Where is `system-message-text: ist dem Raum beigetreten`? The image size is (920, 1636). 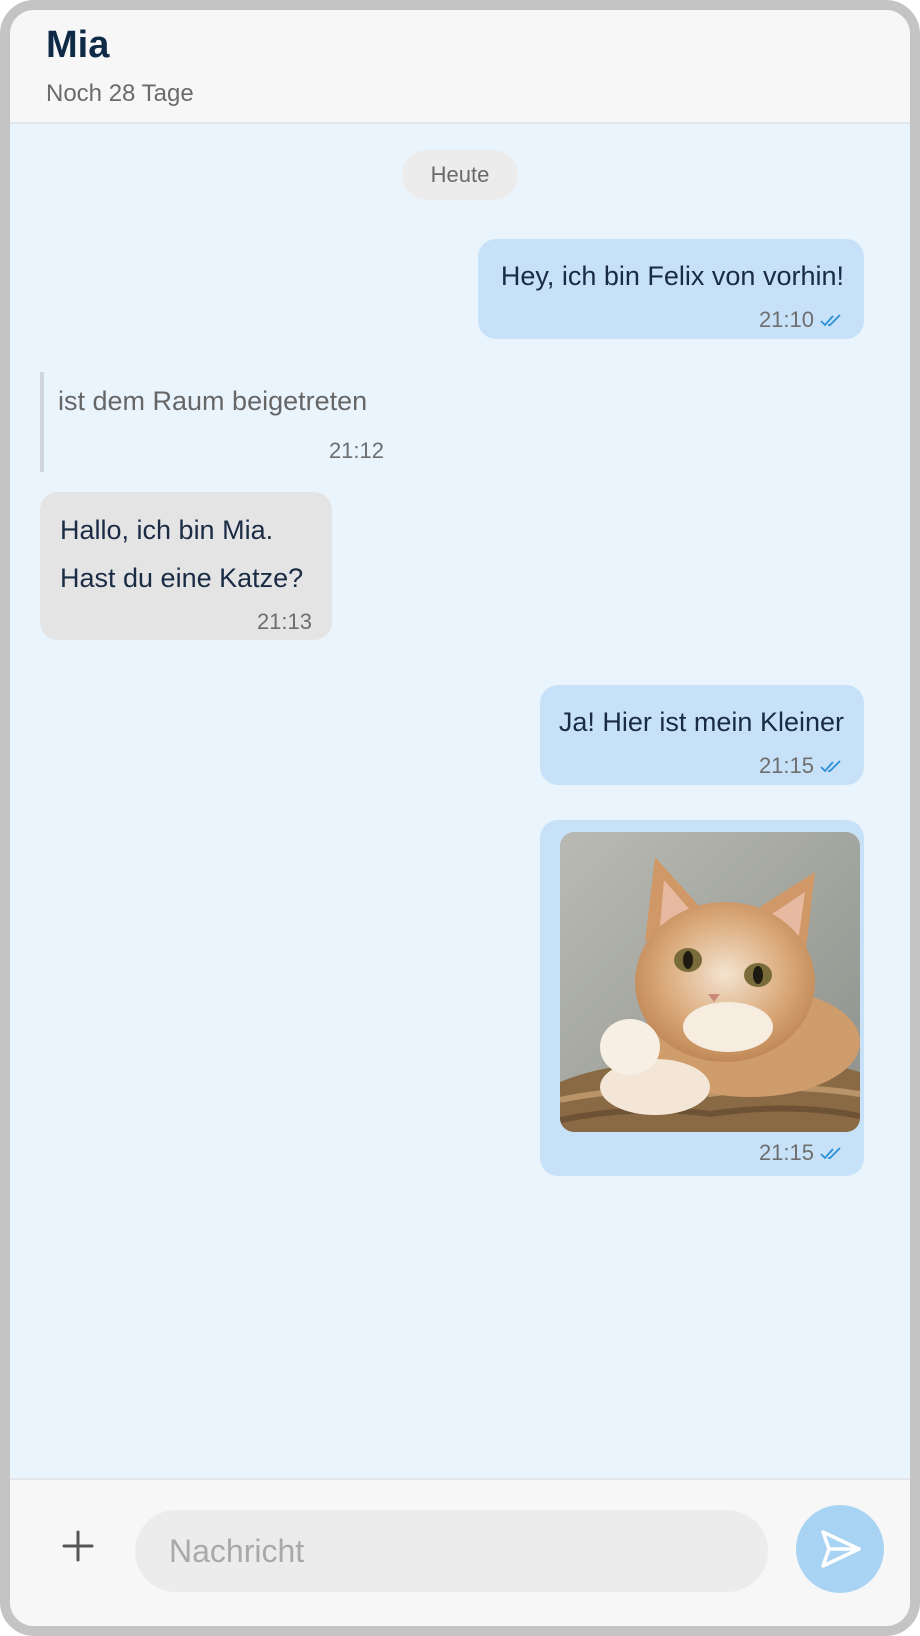
system-message-text: ist dem Raum beigetreten is located at coordinates (213, 401).